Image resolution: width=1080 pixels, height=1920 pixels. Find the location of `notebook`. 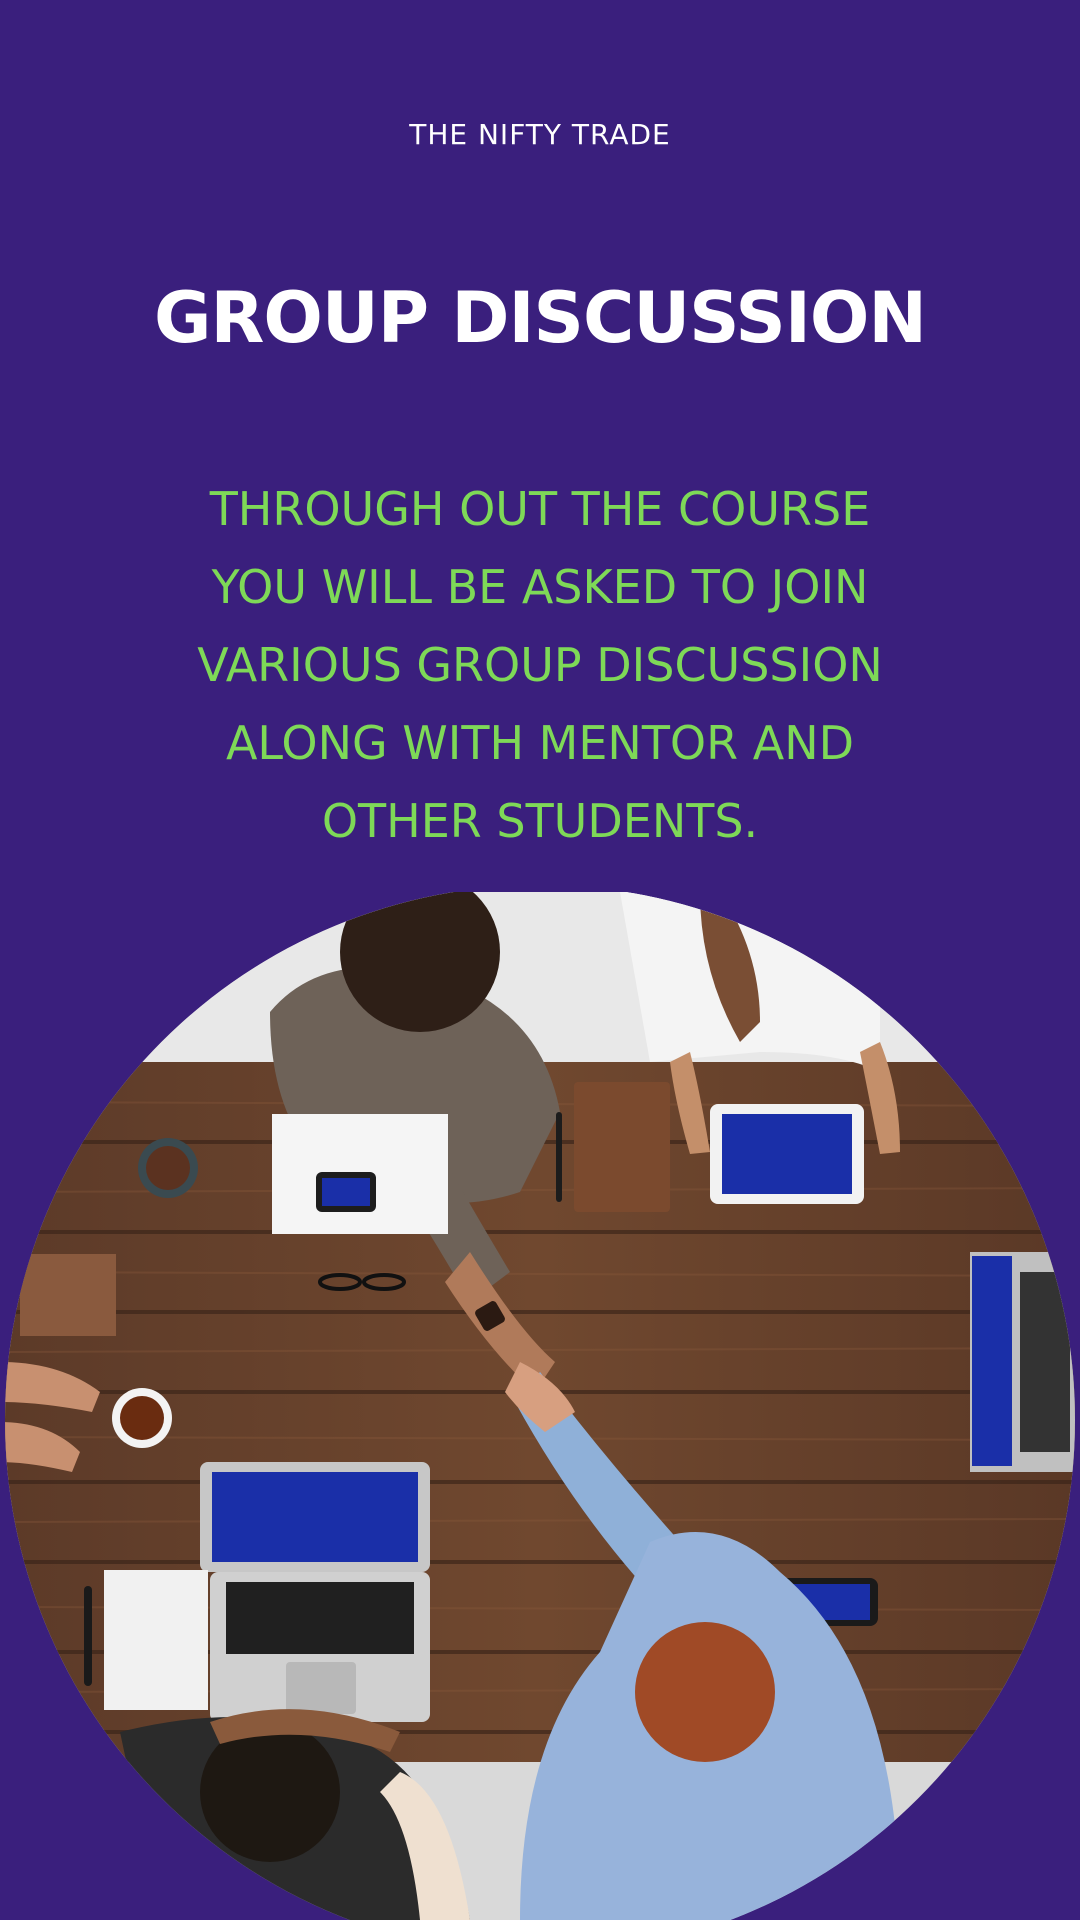

notebook is located at coordinates (622, 1147).